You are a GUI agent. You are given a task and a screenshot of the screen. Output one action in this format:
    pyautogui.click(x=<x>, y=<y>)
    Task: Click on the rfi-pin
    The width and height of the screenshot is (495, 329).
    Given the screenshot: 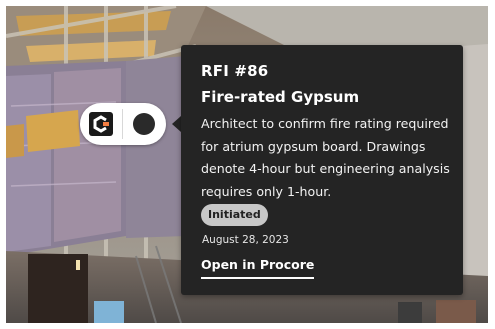 What is the action you would take?
    pyautogui.click(x=123, y=124)
    